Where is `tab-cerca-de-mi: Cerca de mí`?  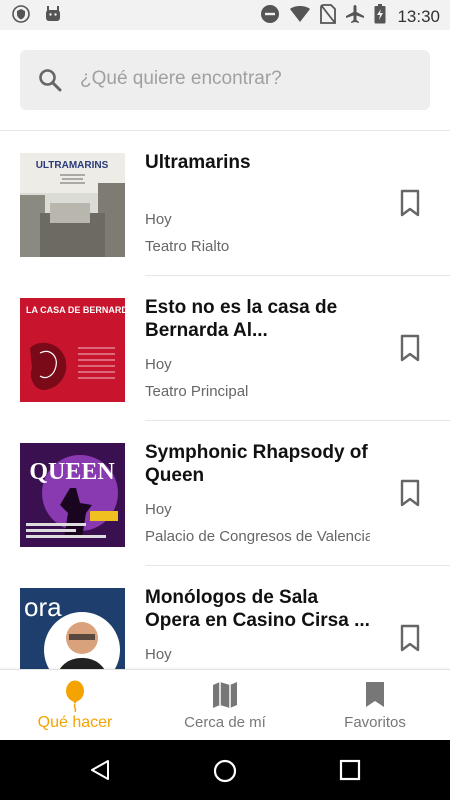 tab-cerca-de-mi: Cerca de mí is located at coordinates (225, 705).